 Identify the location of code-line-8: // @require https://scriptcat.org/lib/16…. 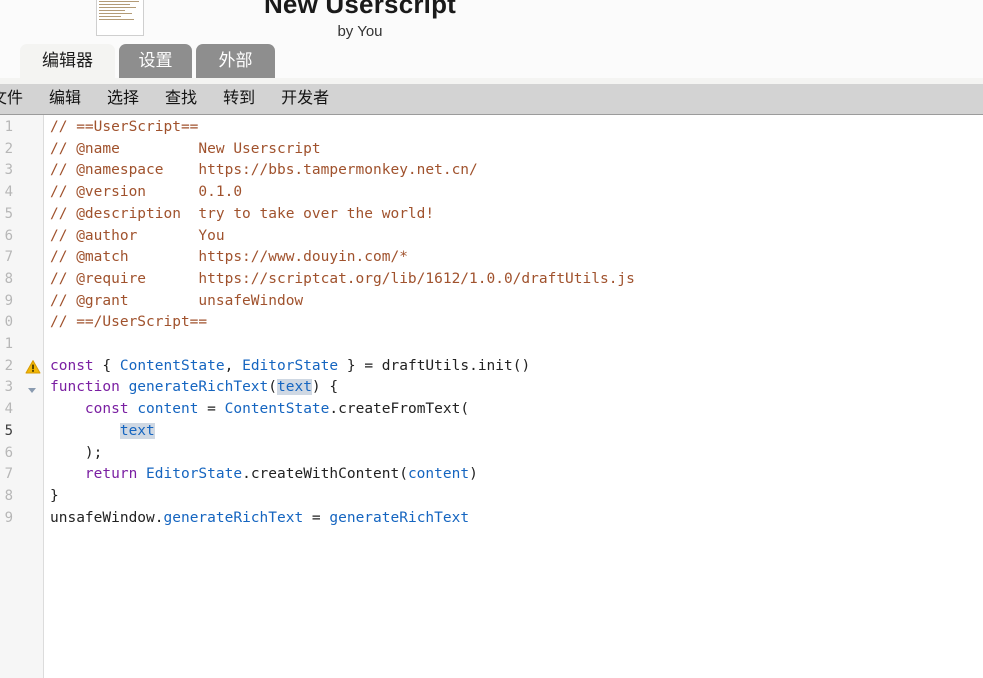
(342, 280).